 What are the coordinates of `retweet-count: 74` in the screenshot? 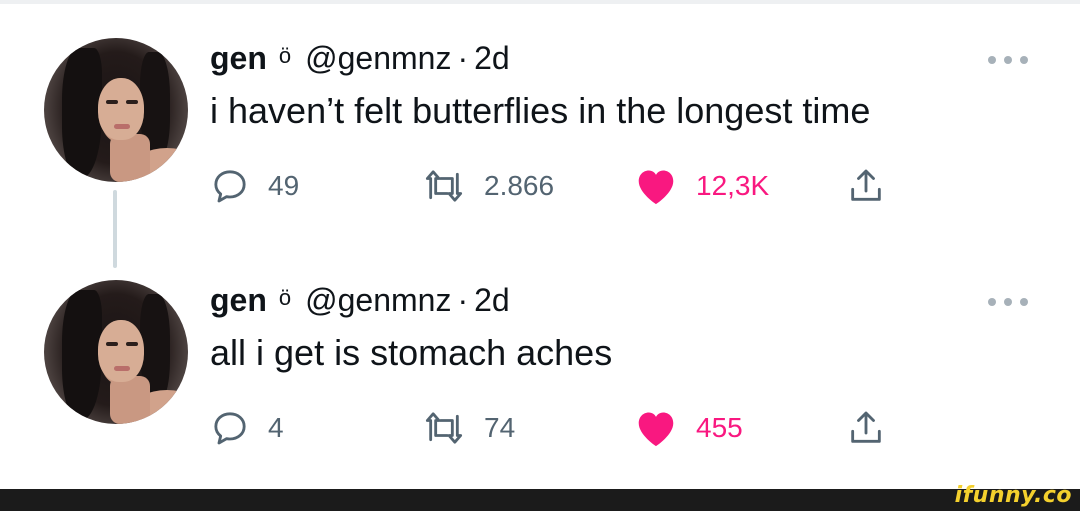 It's located at (500, 427).